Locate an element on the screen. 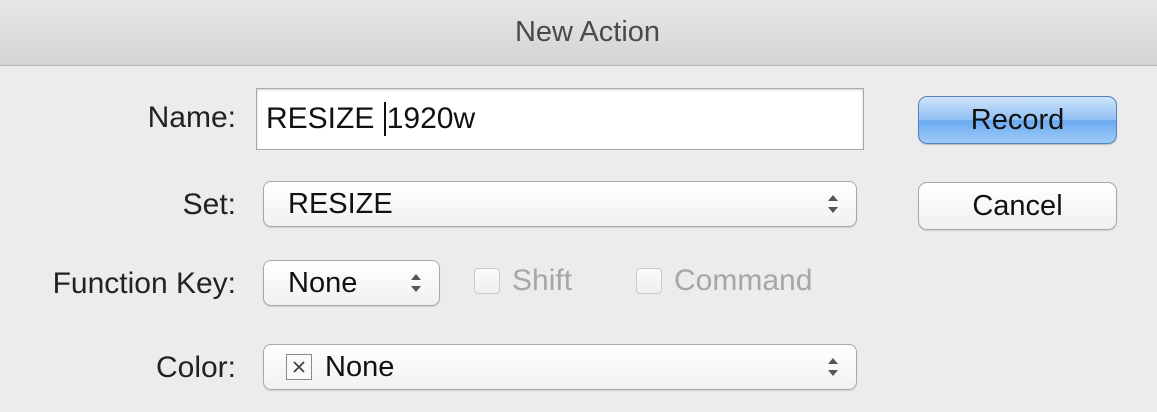  function-key-popup: None is located at coordinates (351, 283).